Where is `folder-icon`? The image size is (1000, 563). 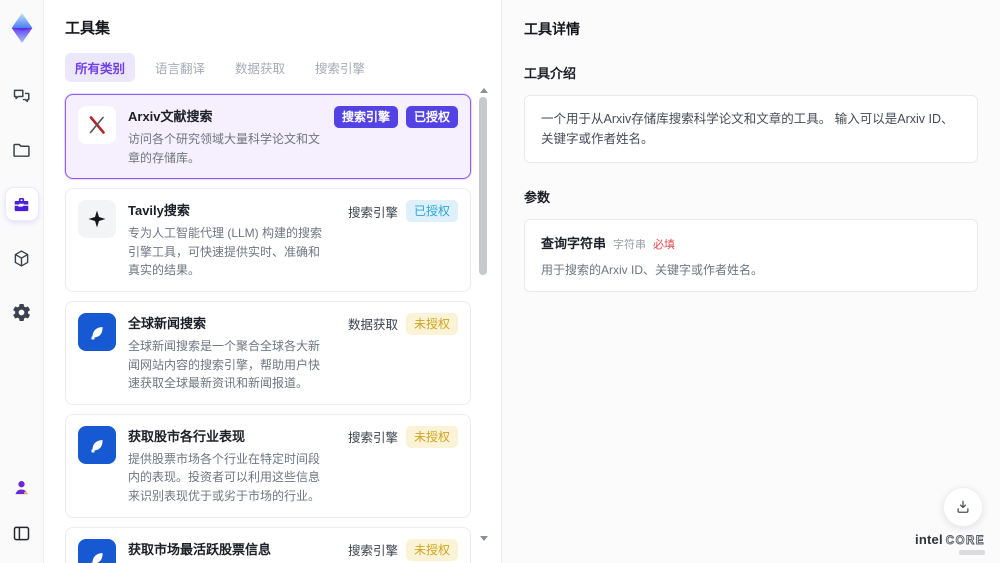
folder-icon is located at coordinates (21, 150).